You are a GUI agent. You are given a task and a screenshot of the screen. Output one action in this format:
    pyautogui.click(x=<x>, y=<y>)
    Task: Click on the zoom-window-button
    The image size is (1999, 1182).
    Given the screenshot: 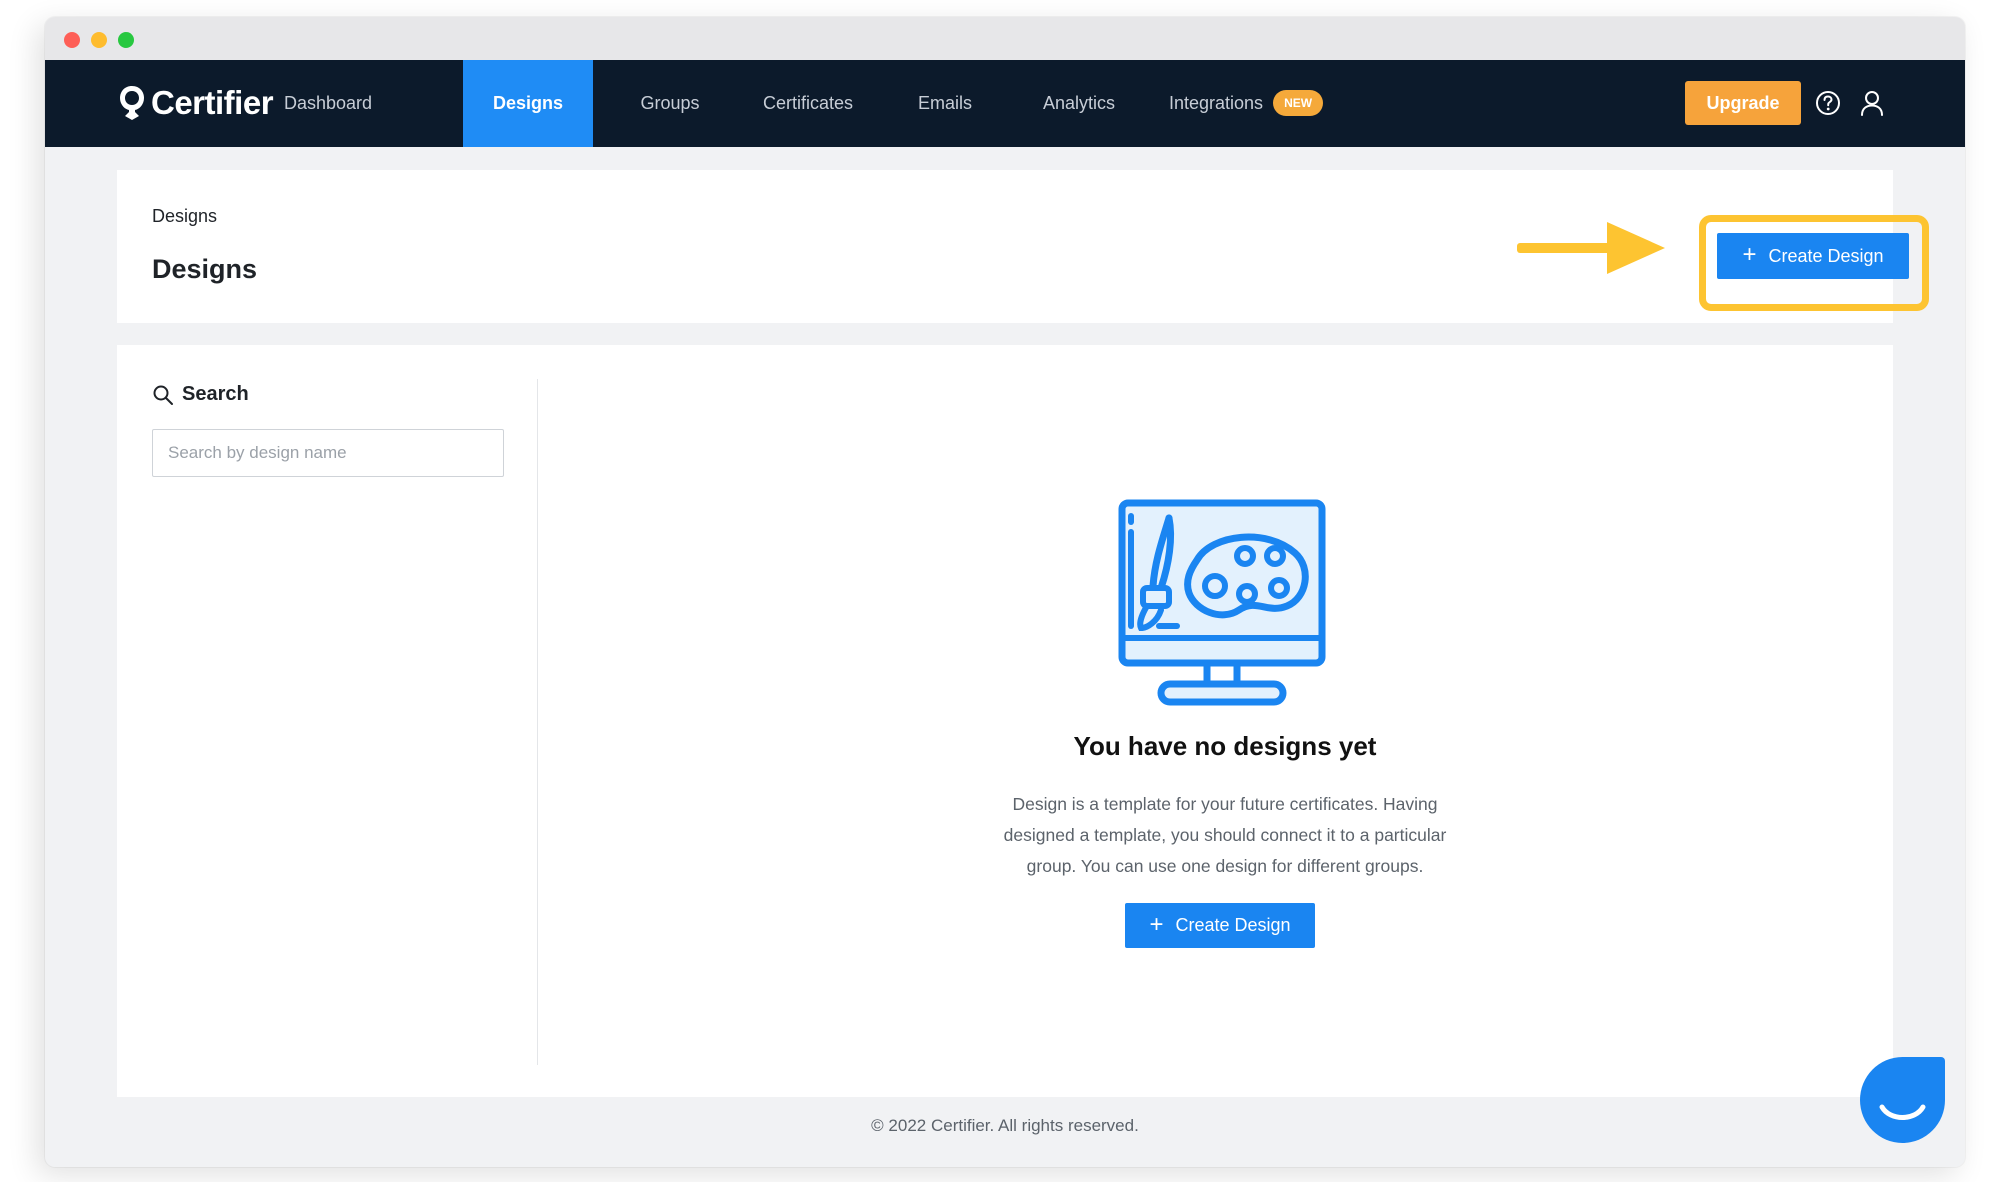 What is the action you would take?
    pyautogui.click(x=126, y=40)
    